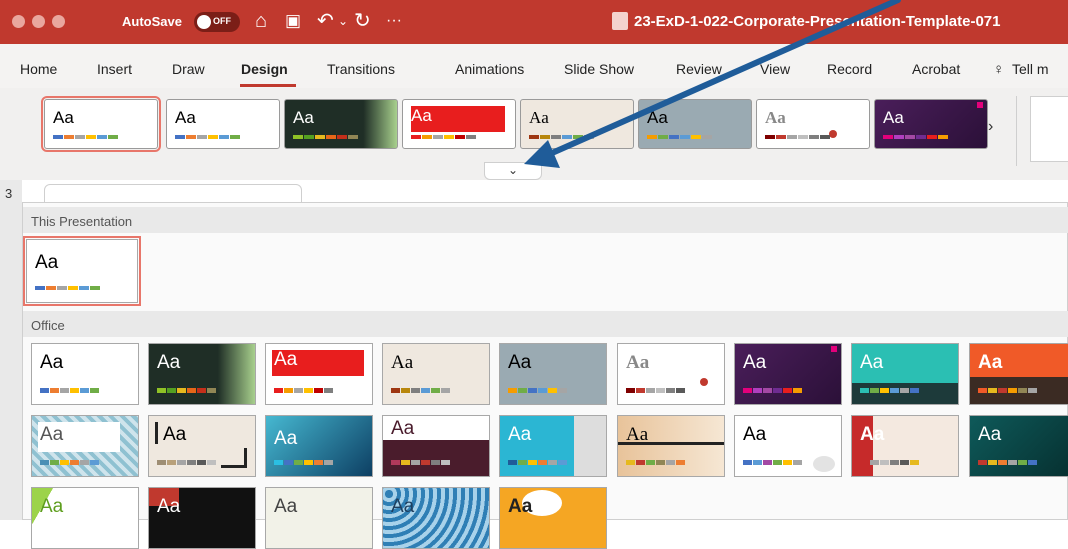  What do you see at coordinates (343, 21) in the screenshot?
I see `undo-dropdown-icon: ⌄` at bounding box center [343, 21].